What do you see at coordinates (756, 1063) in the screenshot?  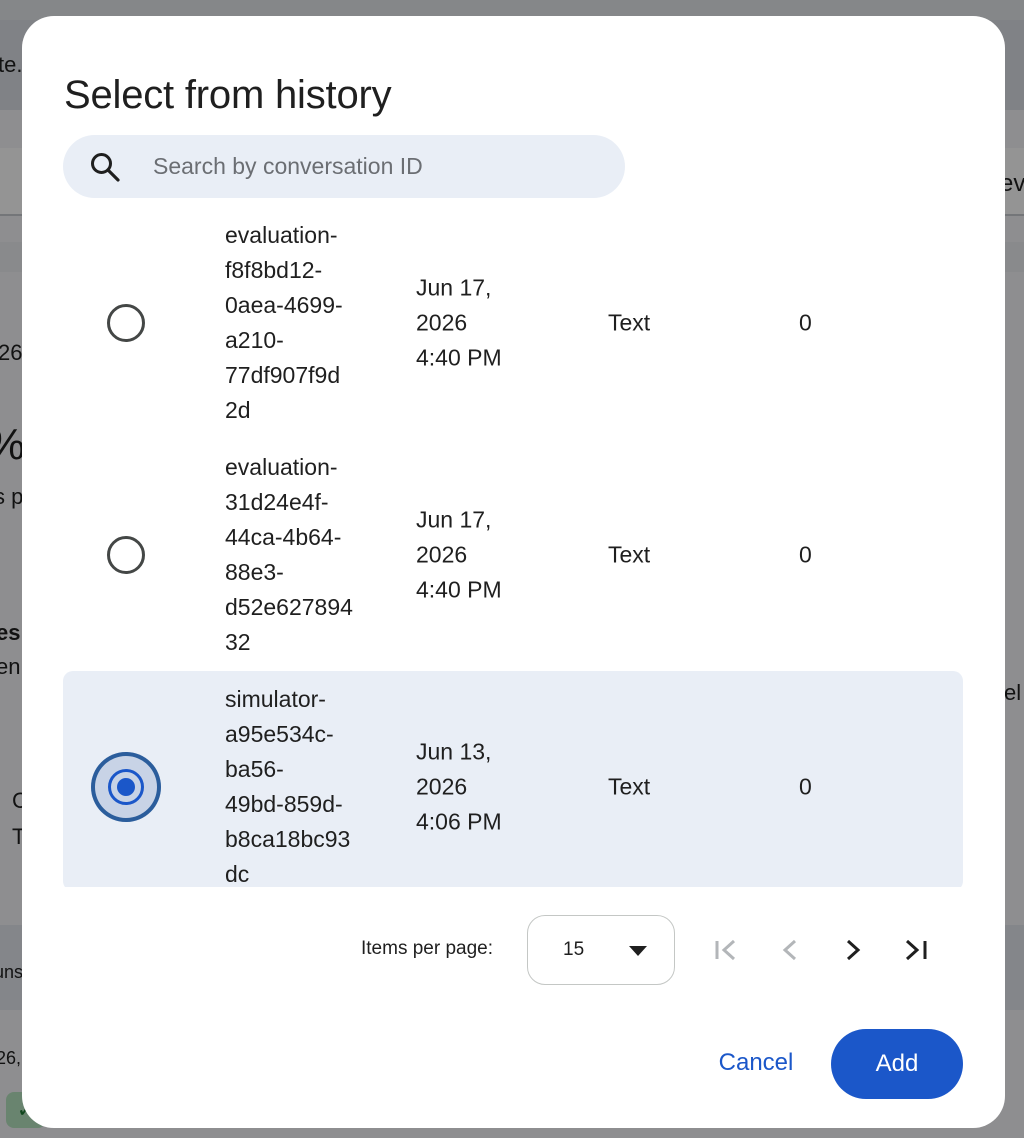 I see `cancel-button: Cancel` at bounding box center [756, 1063].